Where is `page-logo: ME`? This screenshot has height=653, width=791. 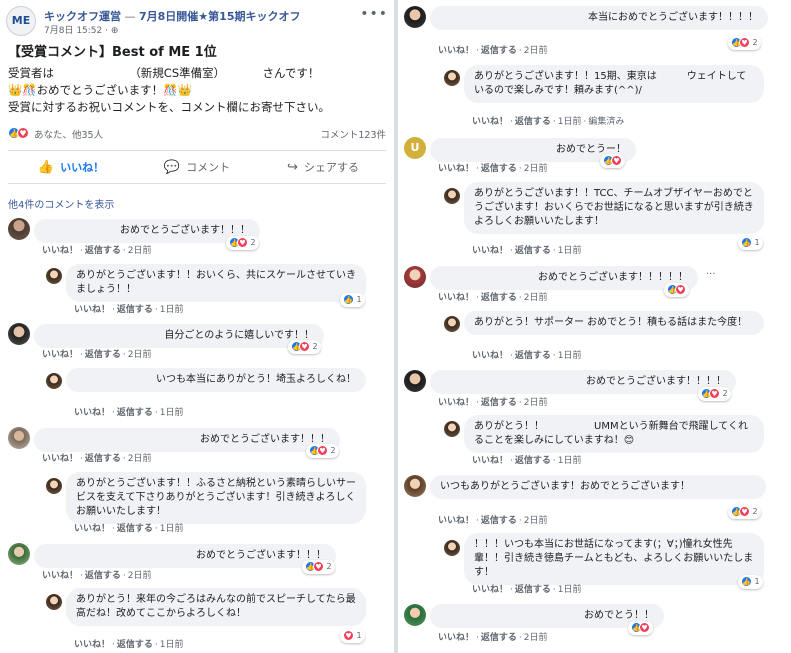 page-logo: ME is located at coordinates (21, 21).